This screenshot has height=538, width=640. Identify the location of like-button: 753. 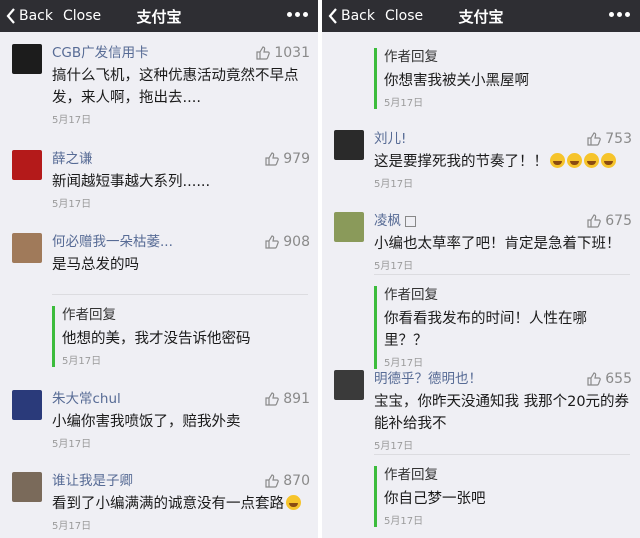
(609, 139).